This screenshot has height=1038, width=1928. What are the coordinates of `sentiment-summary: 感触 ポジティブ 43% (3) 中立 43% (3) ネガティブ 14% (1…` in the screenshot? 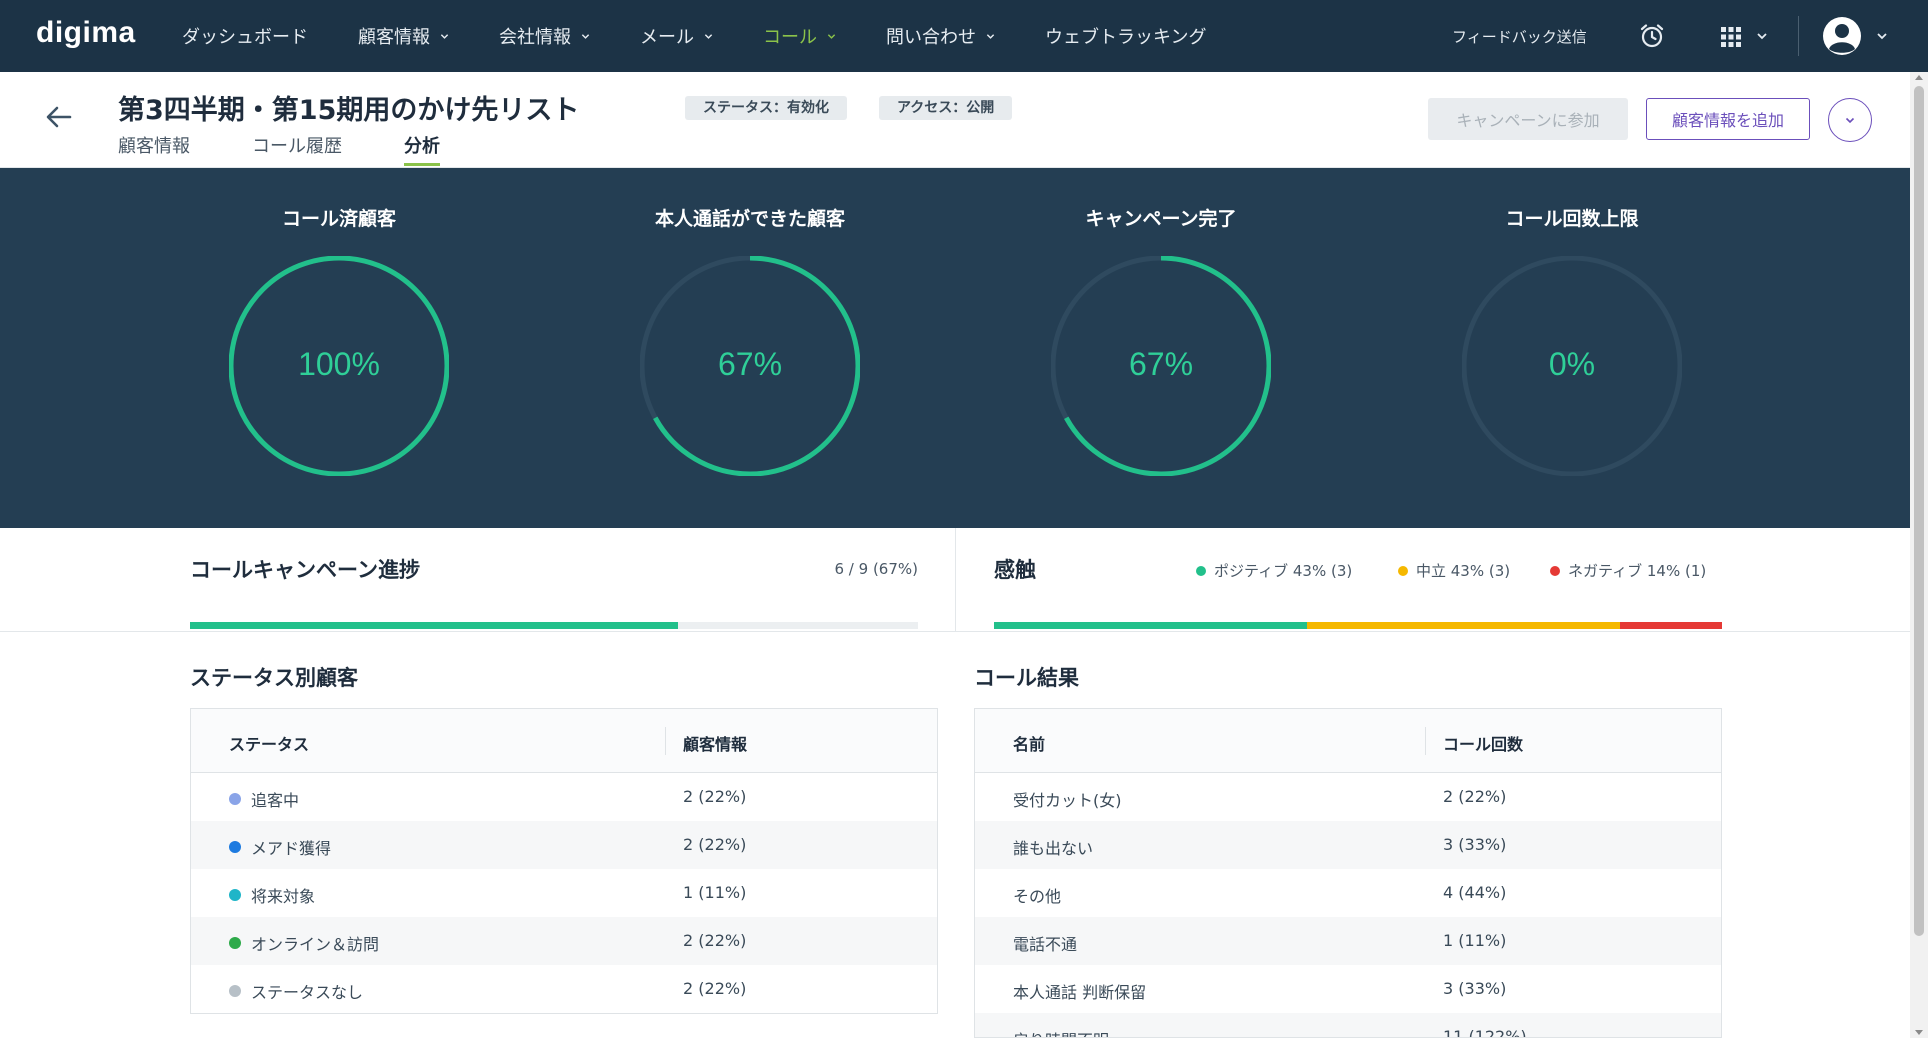 It's located at (1358, 591).